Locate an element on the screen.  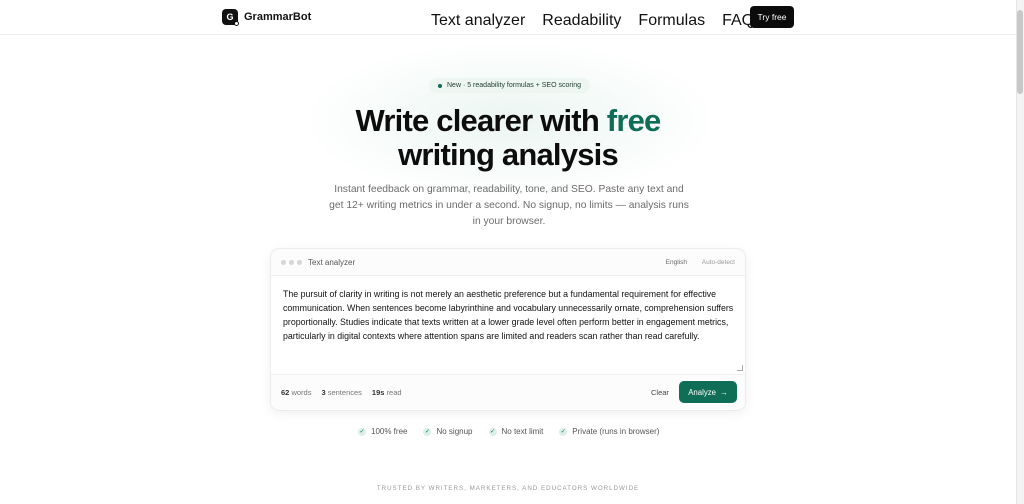
brand: G GrammarBot is located at coordinates (267, 17).